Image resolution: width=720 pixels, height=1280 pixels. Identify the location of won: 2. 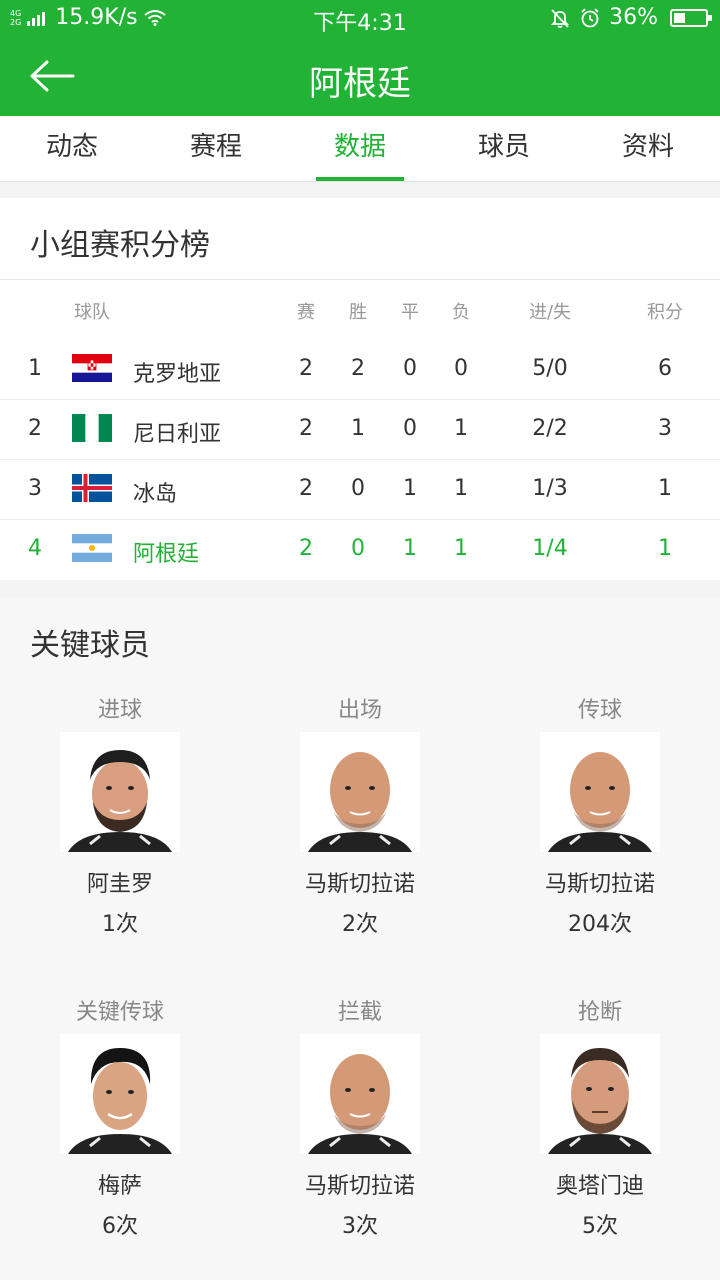
(358, 368).